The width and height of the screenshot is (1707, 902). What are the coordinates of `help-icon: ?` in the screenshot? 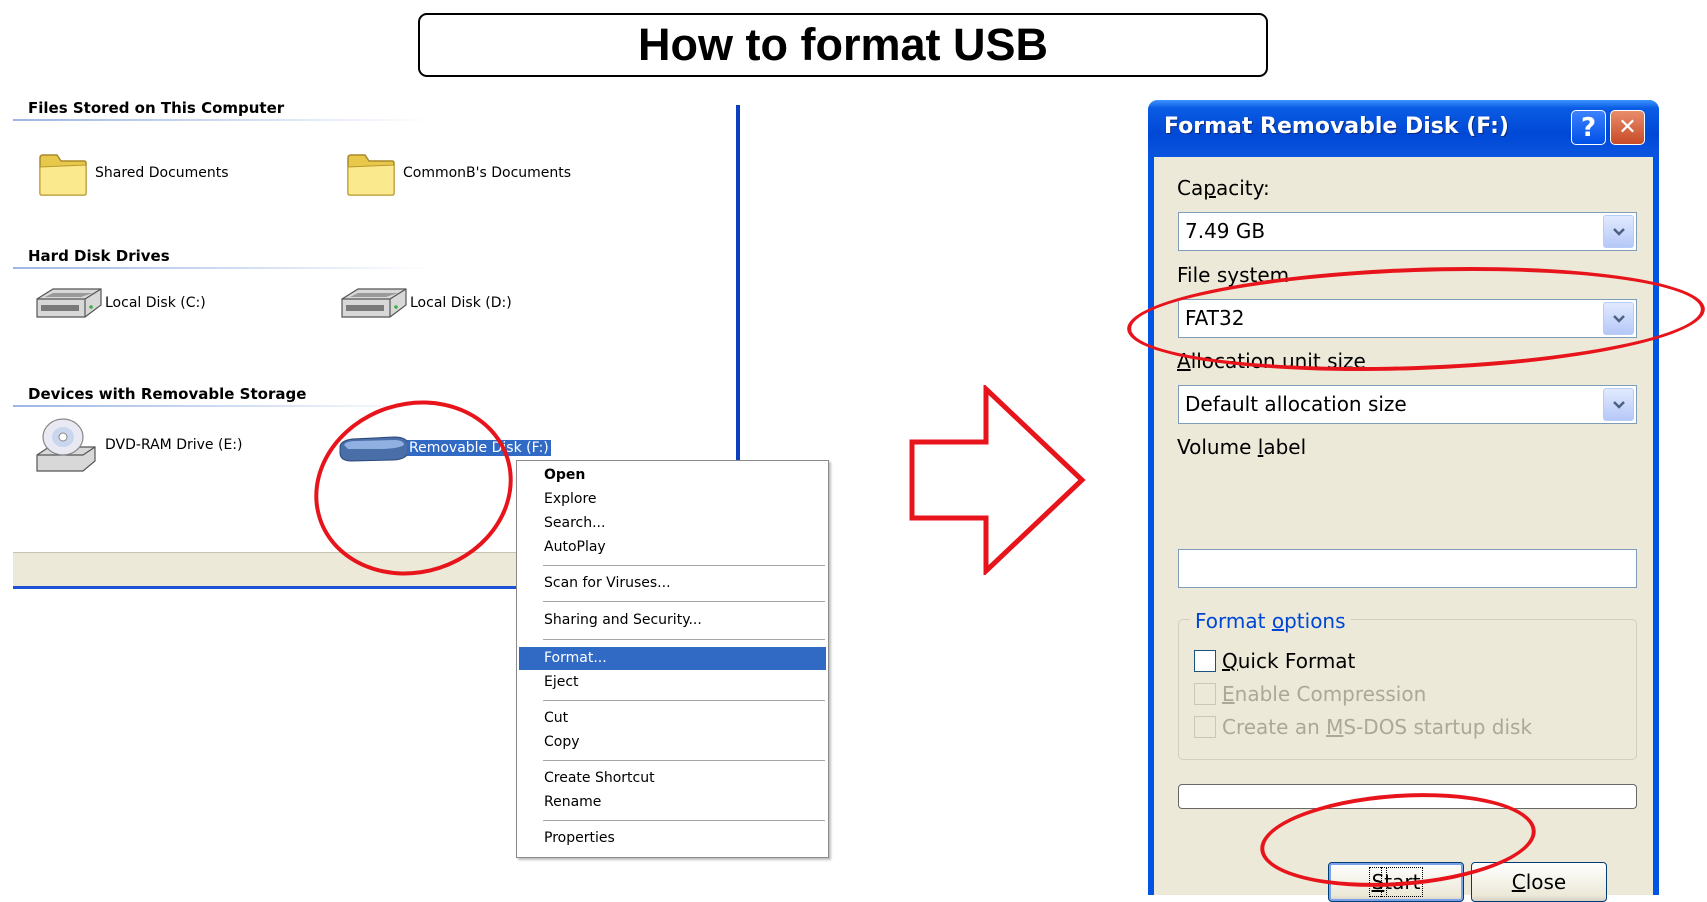 It's located at (1588, 127).